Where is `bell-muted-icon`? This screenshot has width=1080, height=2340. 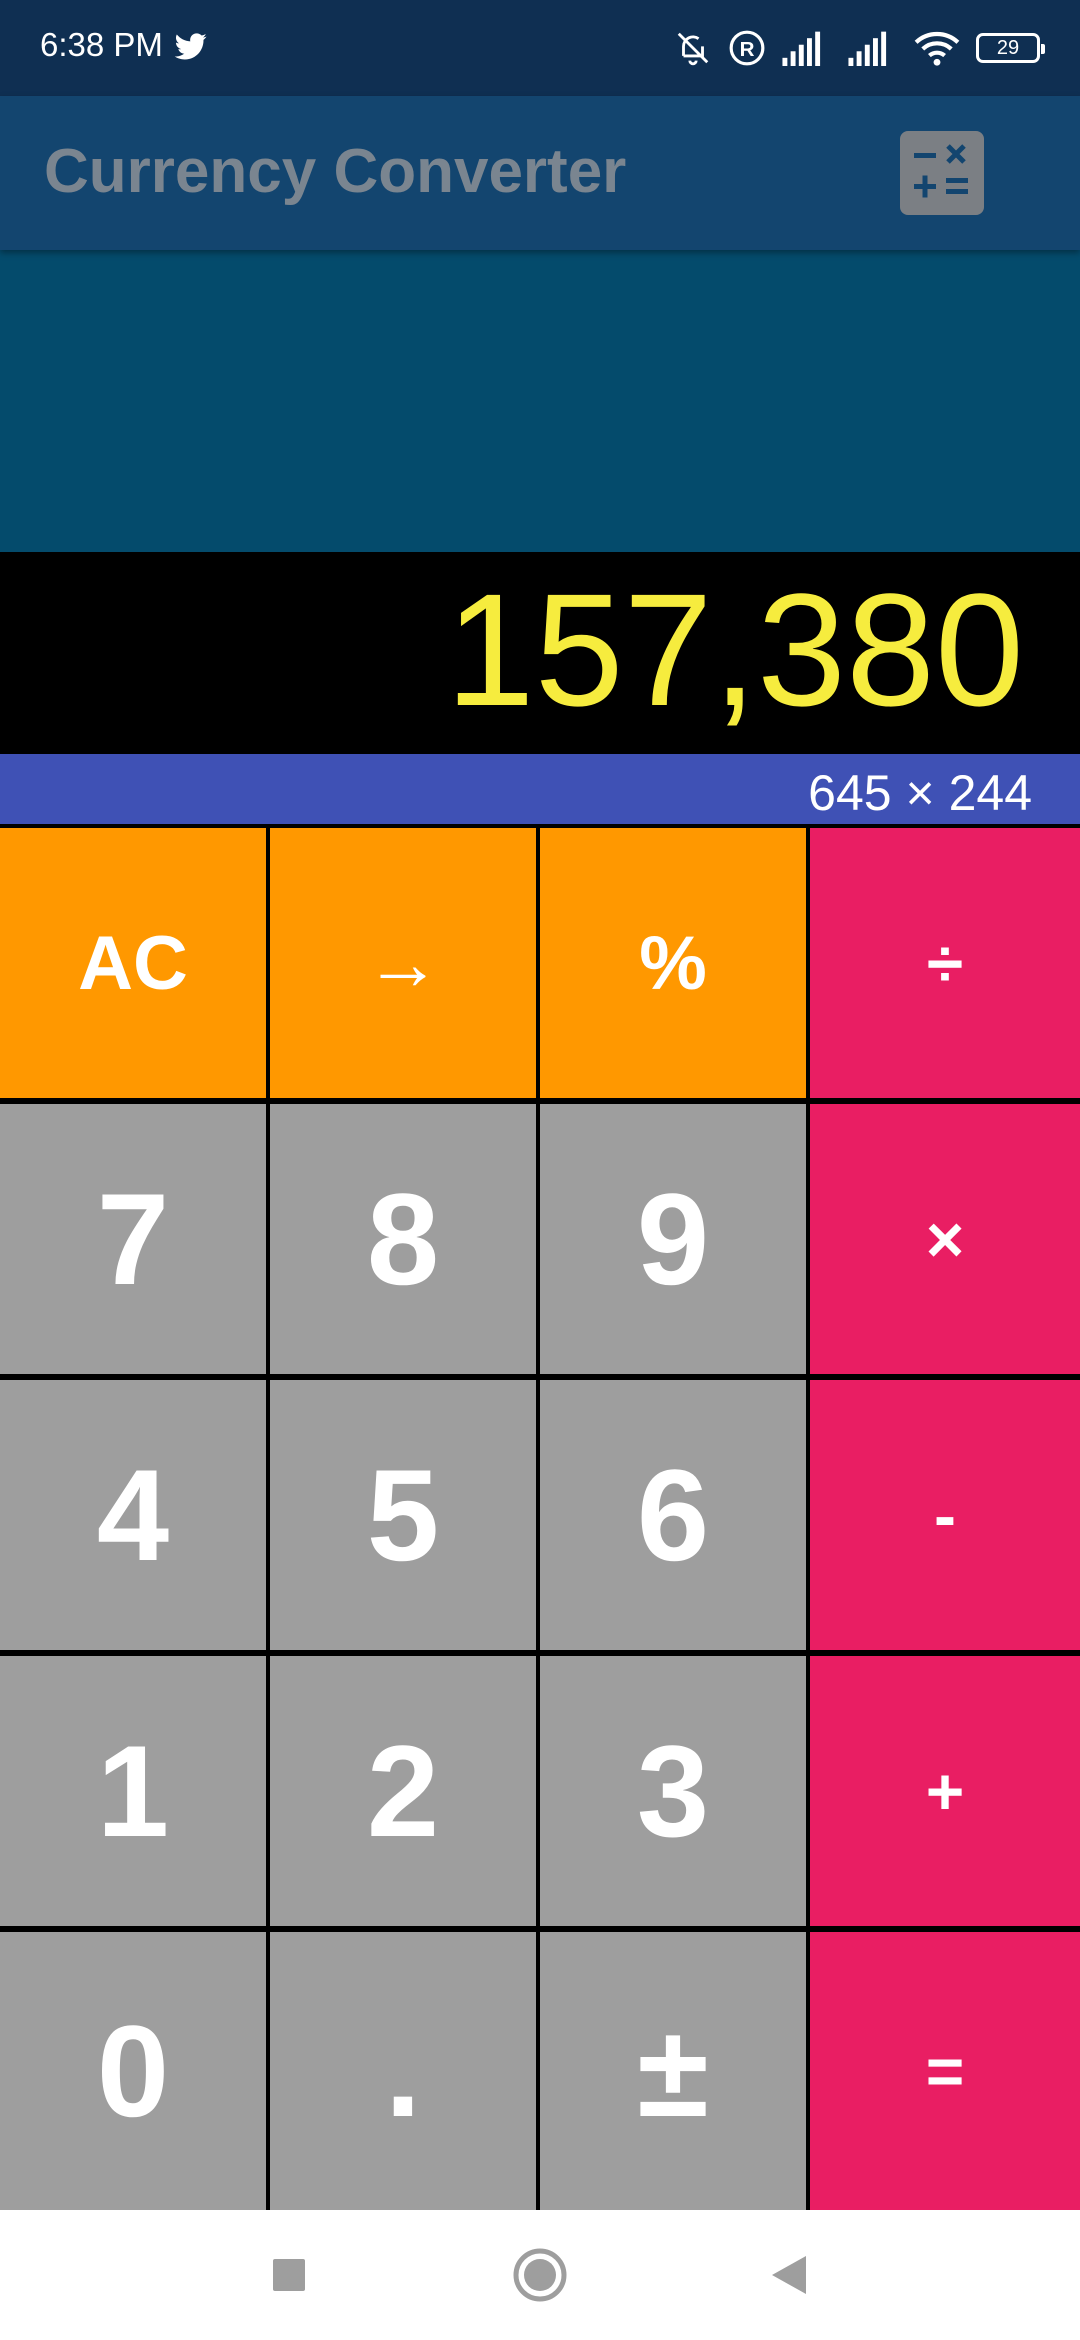
bell-muted-icon is located at coordinates (693, 49).